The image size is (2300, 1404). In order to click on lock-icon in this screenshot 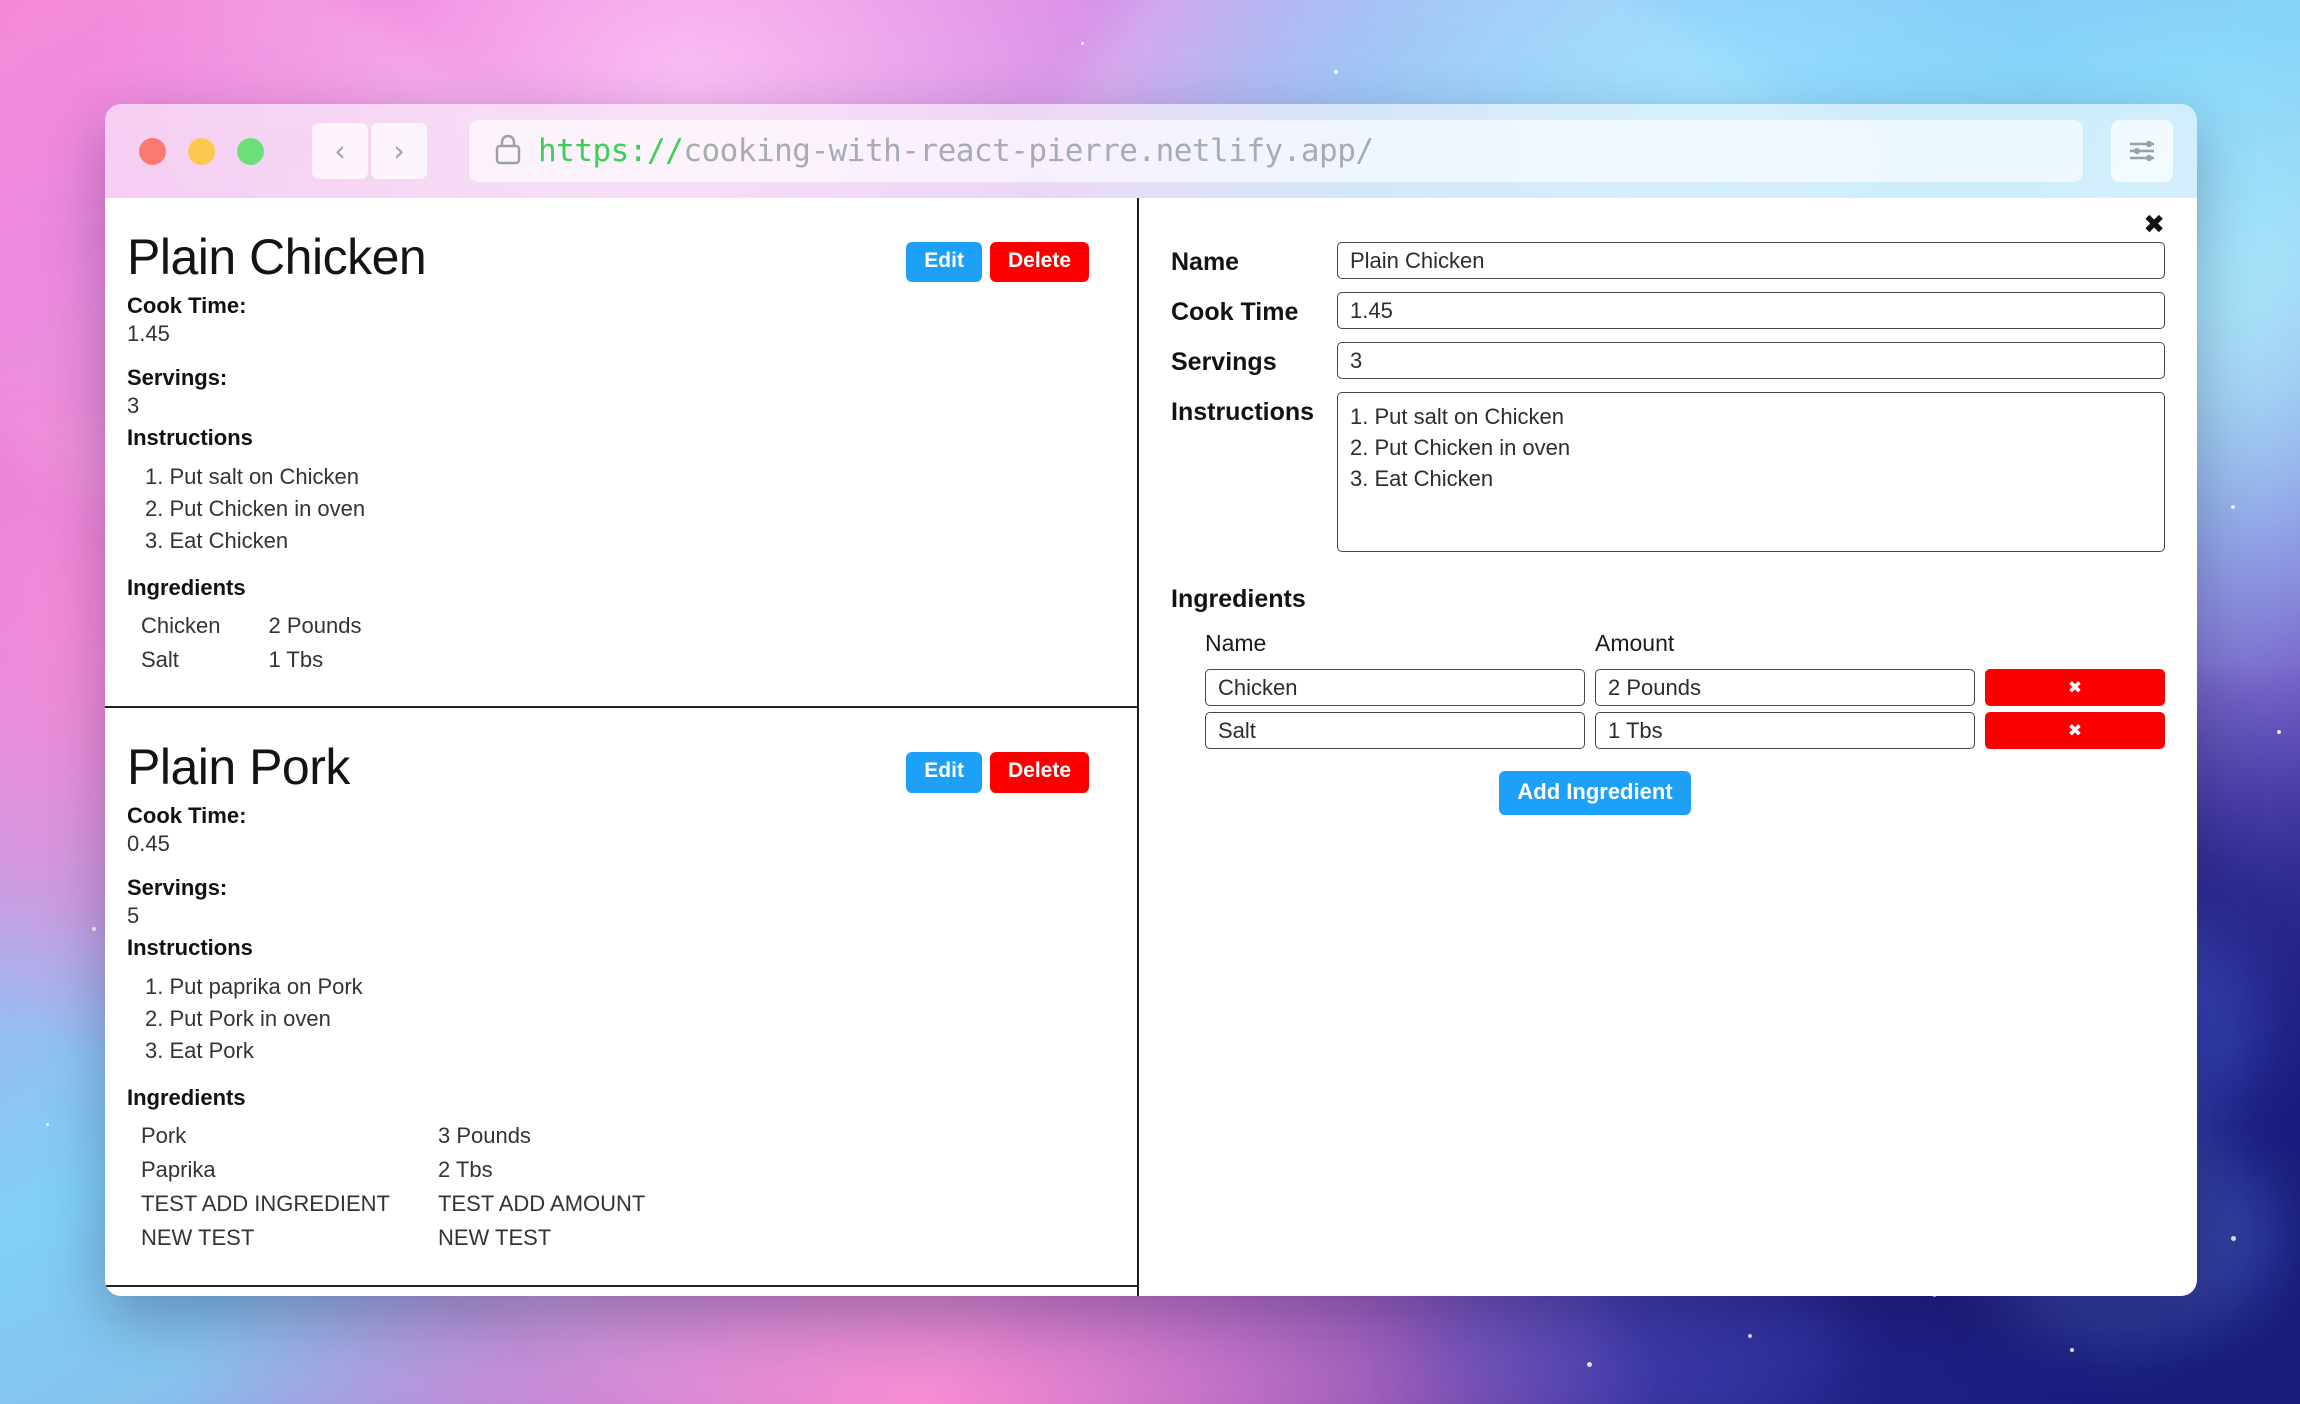, I will do `click(508, 151)`.